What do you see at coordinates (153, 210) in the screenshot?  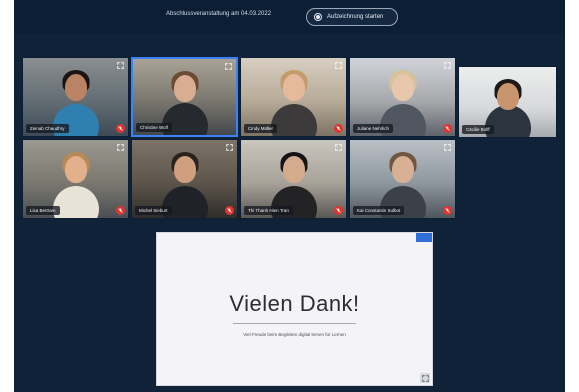 I see `participant-name: Michel Sieburt` at bounding box center [153, 210].